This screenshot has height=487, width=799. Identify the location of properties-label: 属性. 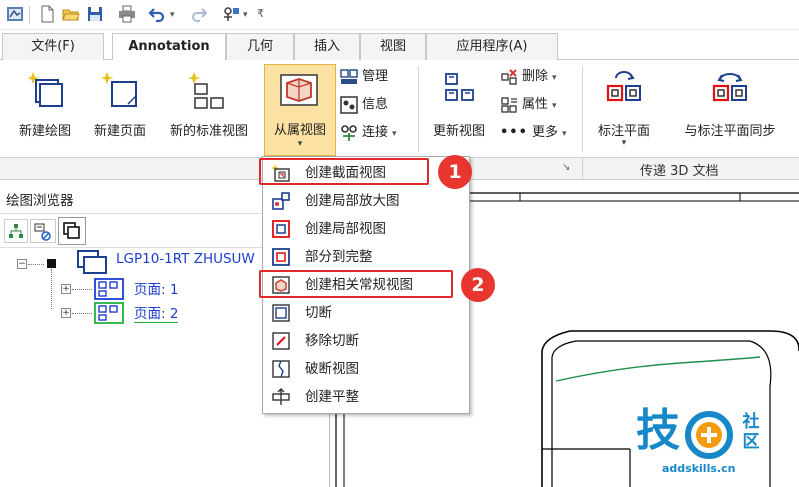
(535, 104).